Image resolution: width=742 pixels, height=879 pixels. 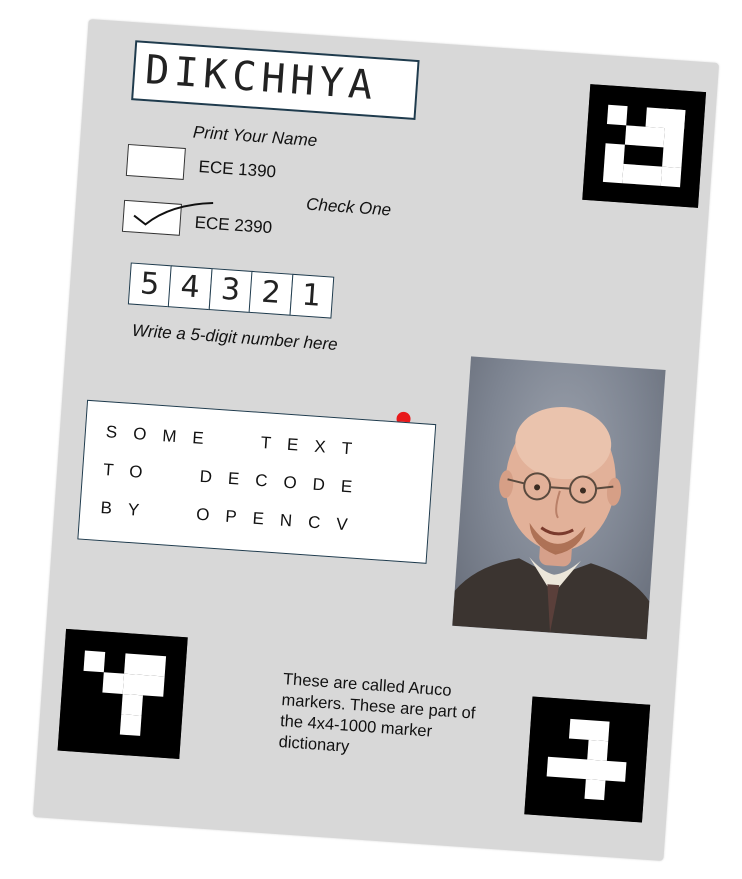 What do you see at coordinates (644, 146) in the screenshot?
I see `aruco-marker-top-right-icon` at bounding box center [644, 146].